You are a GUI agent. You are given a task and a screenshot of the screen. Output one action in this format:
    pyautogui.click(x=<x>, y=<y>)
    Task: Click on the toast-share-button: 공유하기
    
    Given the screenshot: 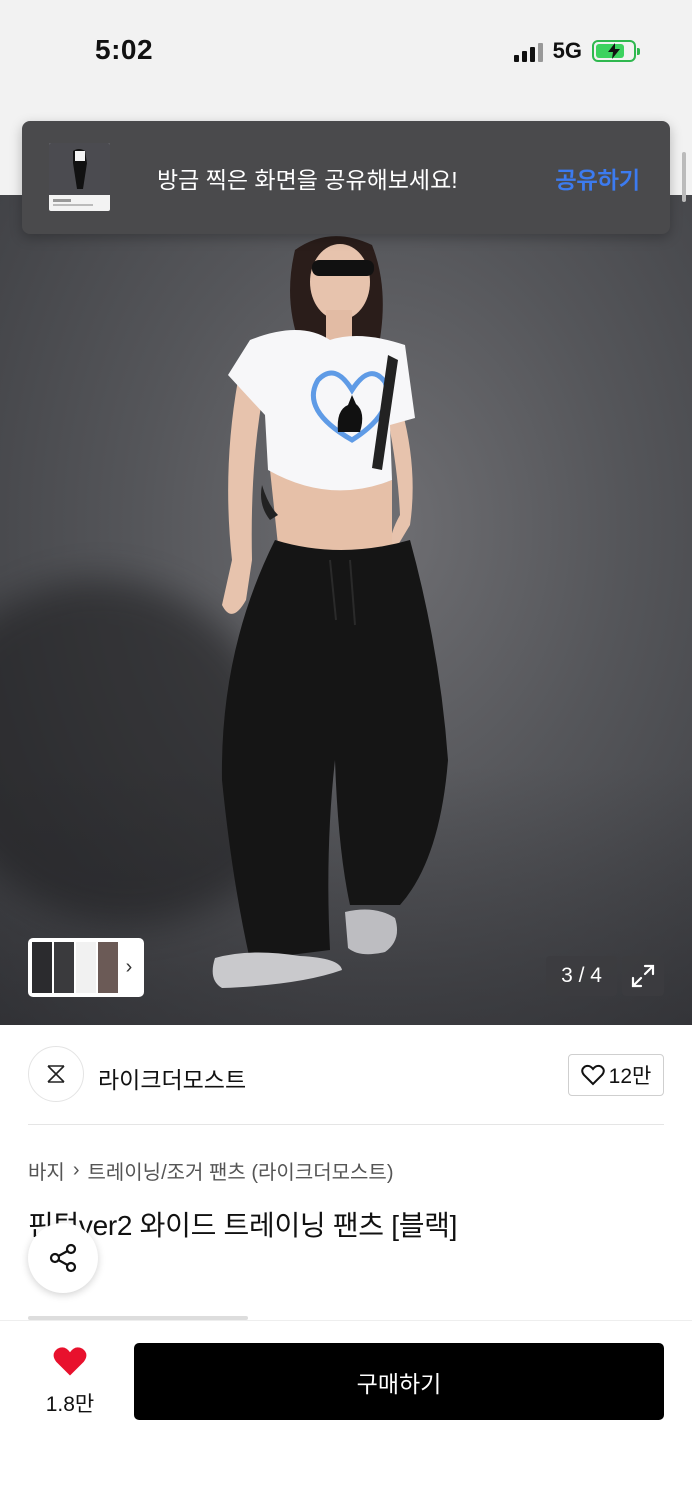 What is the action you would take?
    pyautogui.click(x=597, y=178)
    